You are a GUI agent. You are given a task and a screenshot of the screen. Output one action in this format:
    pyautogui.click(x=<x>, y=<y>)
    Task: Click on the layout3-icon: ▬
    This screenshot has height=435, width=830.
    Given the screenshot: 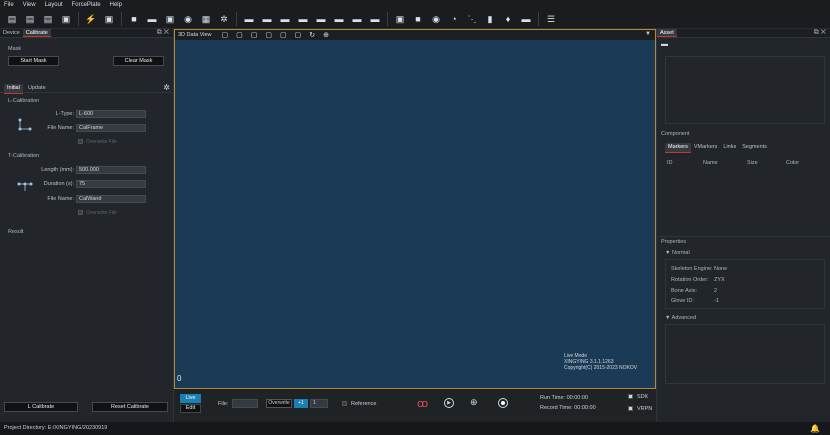 What is the action you would take?
    pyautogui.click(x=285, y=19)
    